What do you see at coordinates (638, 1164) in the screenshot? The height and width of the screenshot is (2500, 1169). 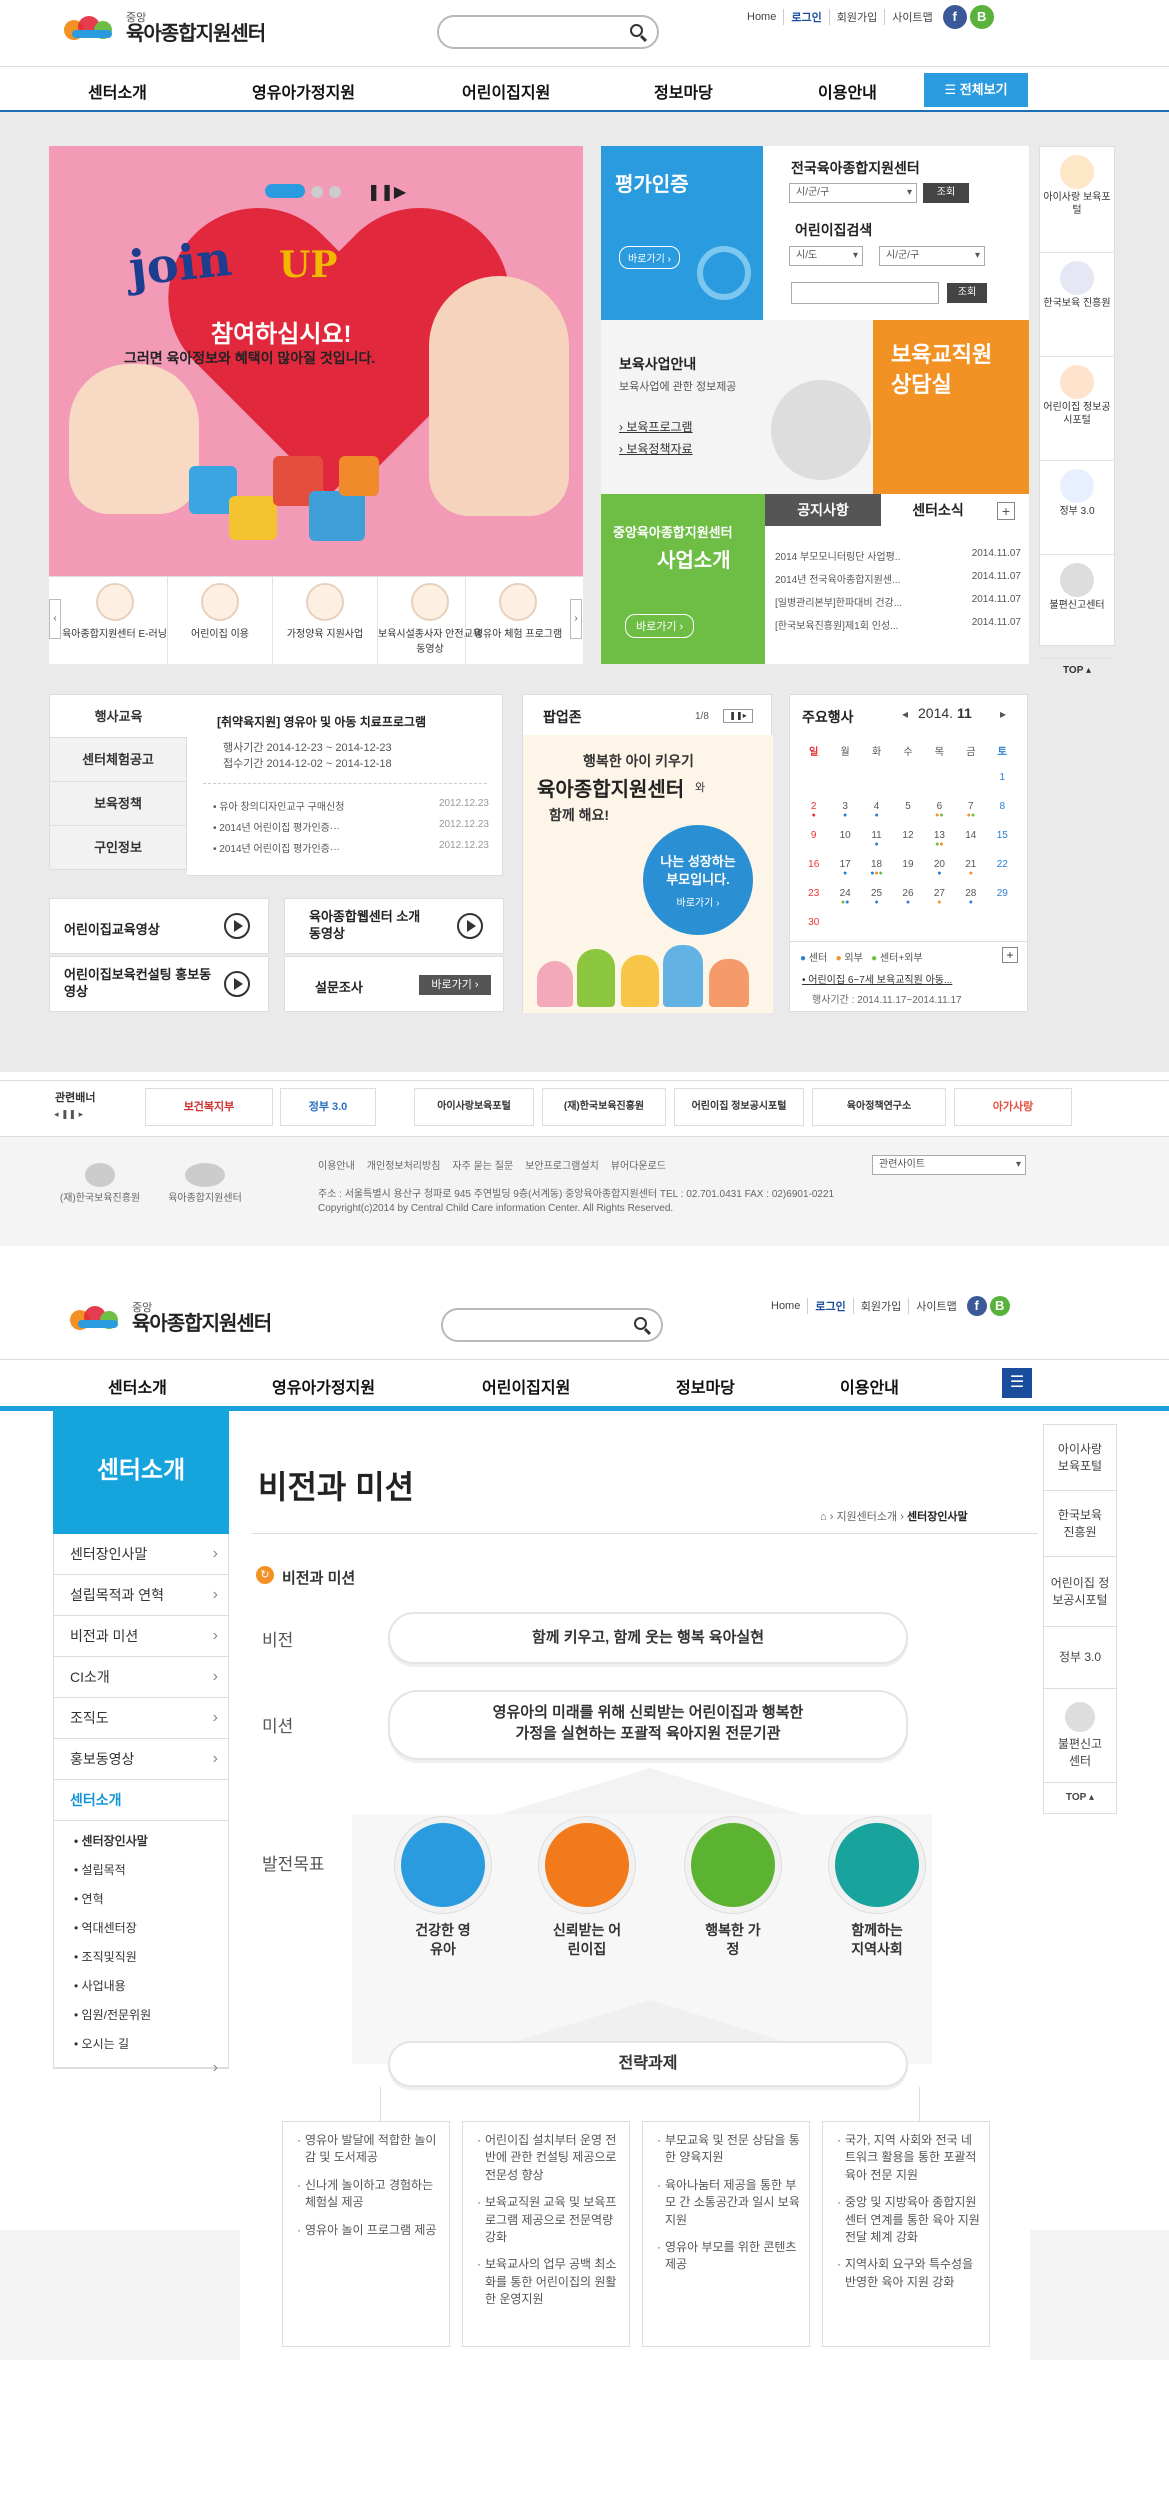 I see `footer-link: 뷰어다운로드` at bounding box center [638, 1164].